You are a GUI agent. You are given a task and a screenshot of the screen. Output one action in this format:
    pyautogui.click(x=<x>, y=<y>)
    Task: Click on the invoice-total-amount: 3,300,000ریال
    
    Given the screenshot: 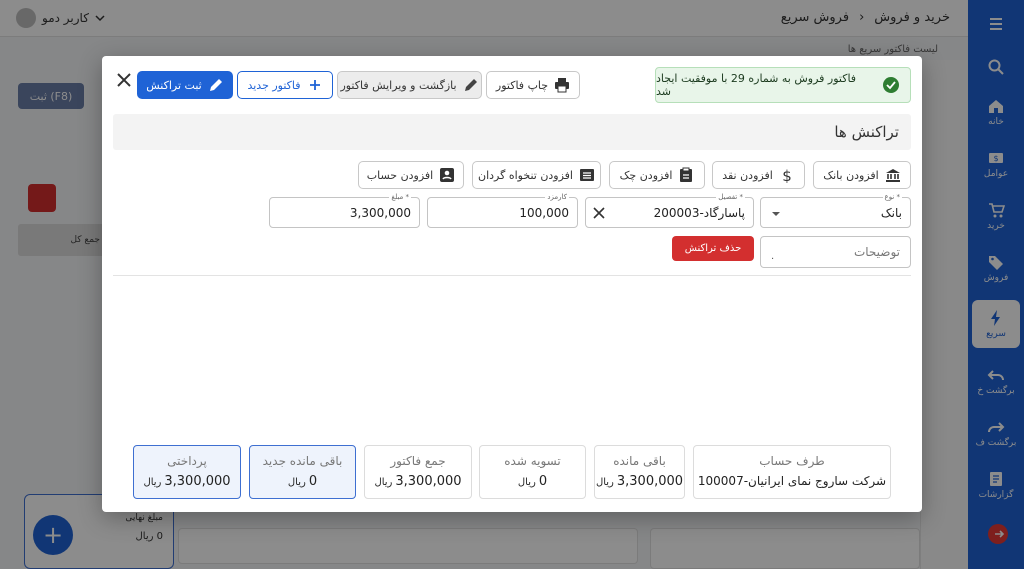 What is the action you would take?
    pyautogui.click(x=418, y=481)
    